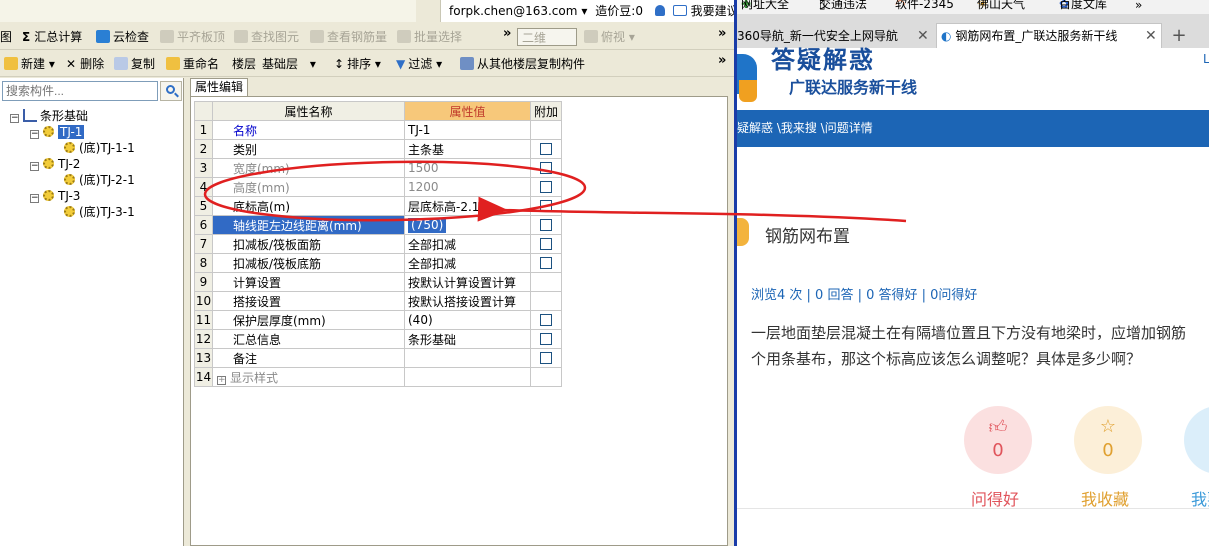 This screenshot has height=546, width=1209. I want to click on table-row: 12 汇总信息 条形基础, so click(378, 339).